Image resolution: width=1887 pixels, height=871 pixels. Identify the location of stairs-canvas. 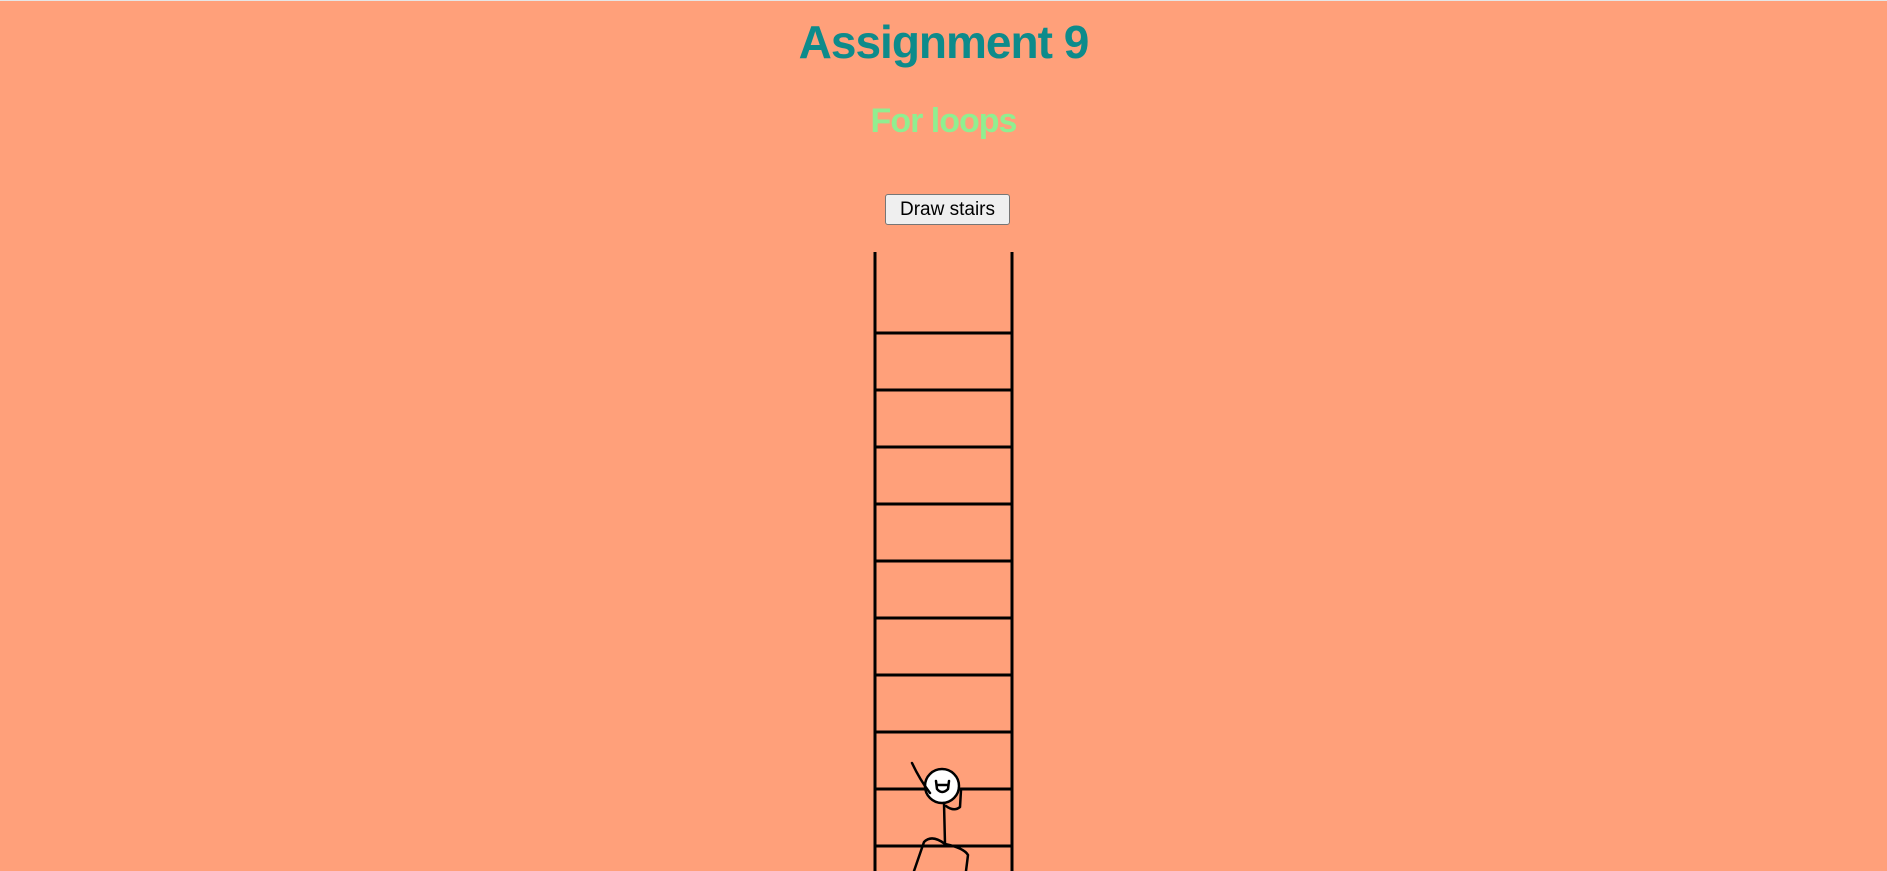
(943, 561).